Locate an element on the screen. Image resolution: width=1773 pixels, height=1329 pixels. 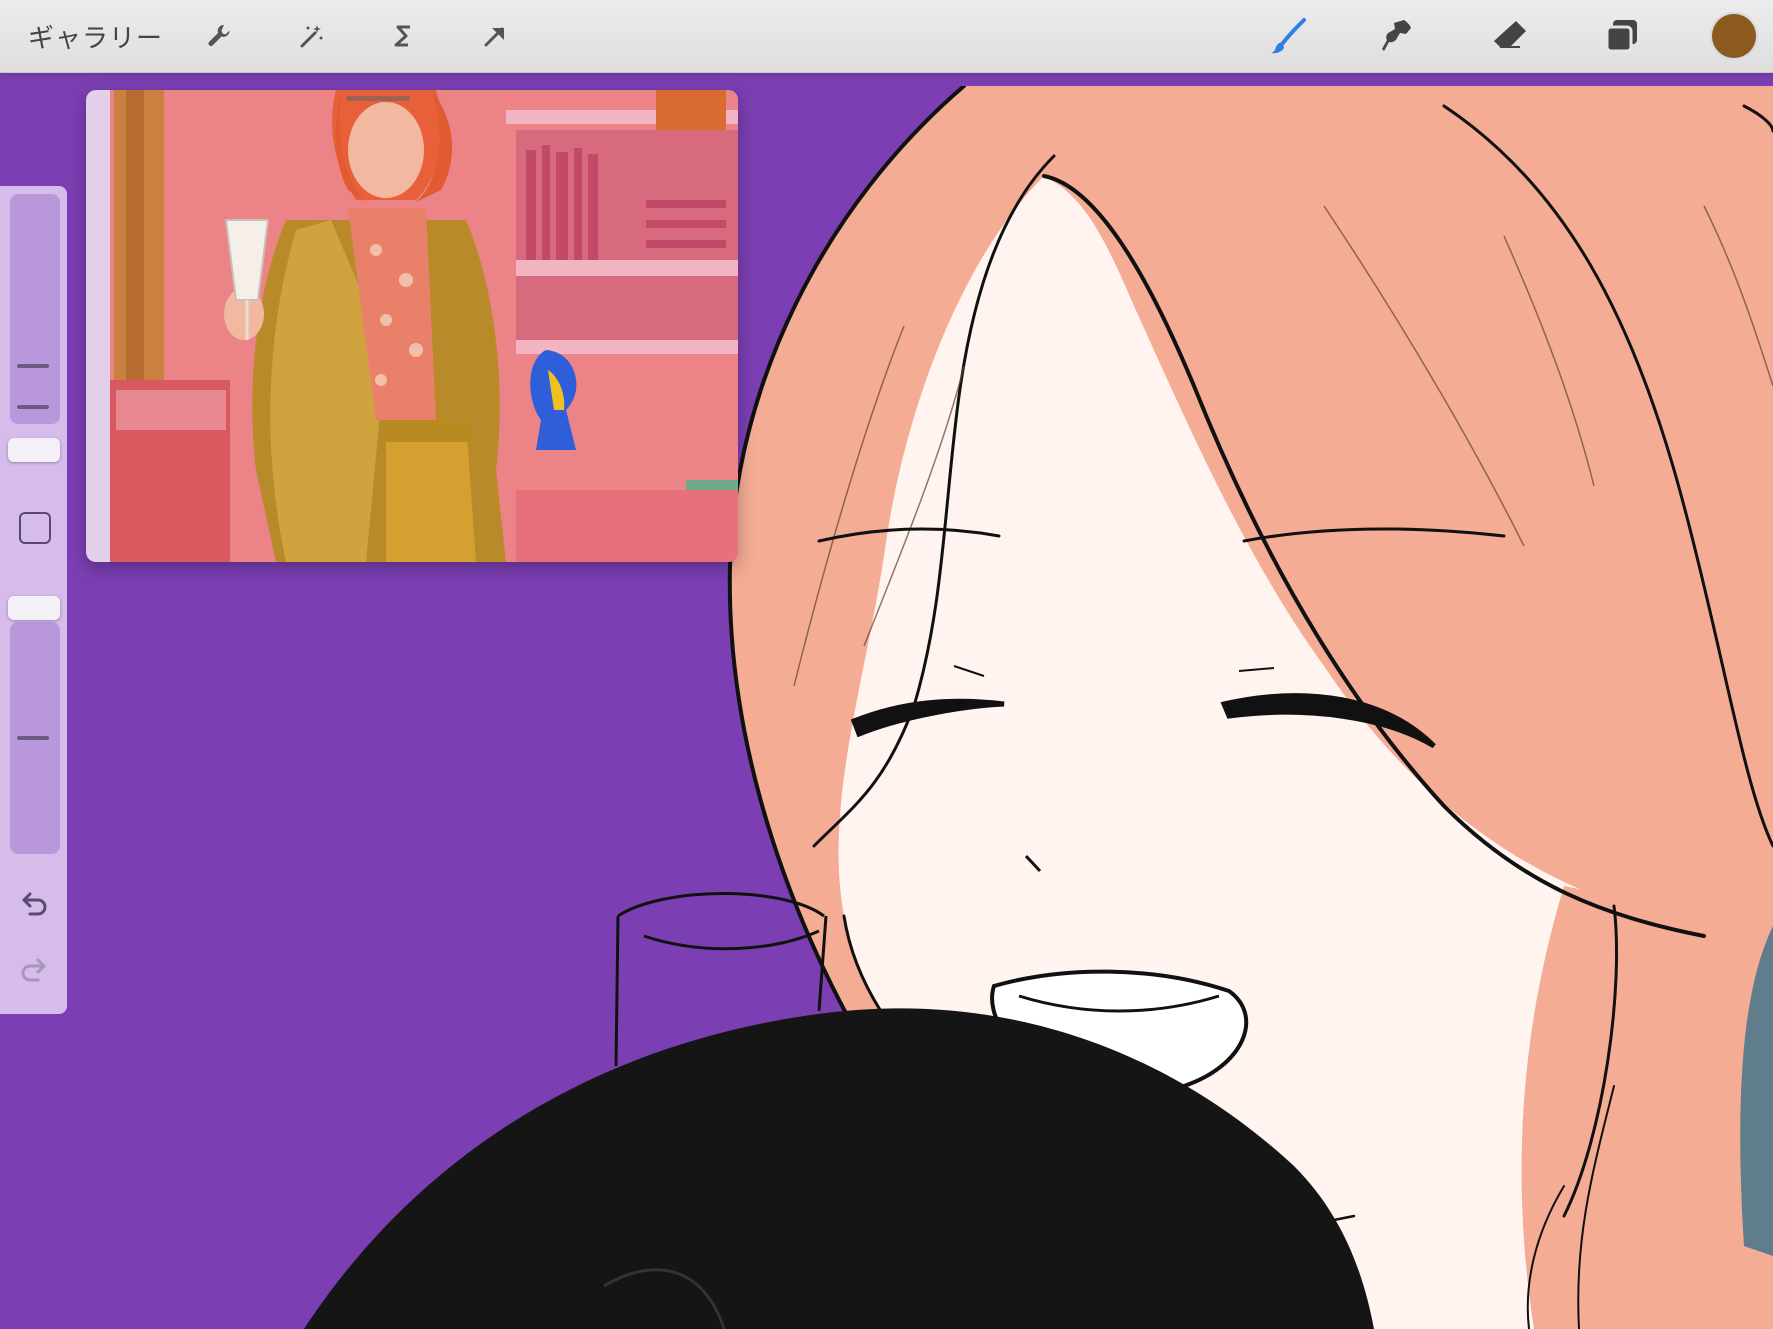
undo-icon is located at coordinates (34, 906).